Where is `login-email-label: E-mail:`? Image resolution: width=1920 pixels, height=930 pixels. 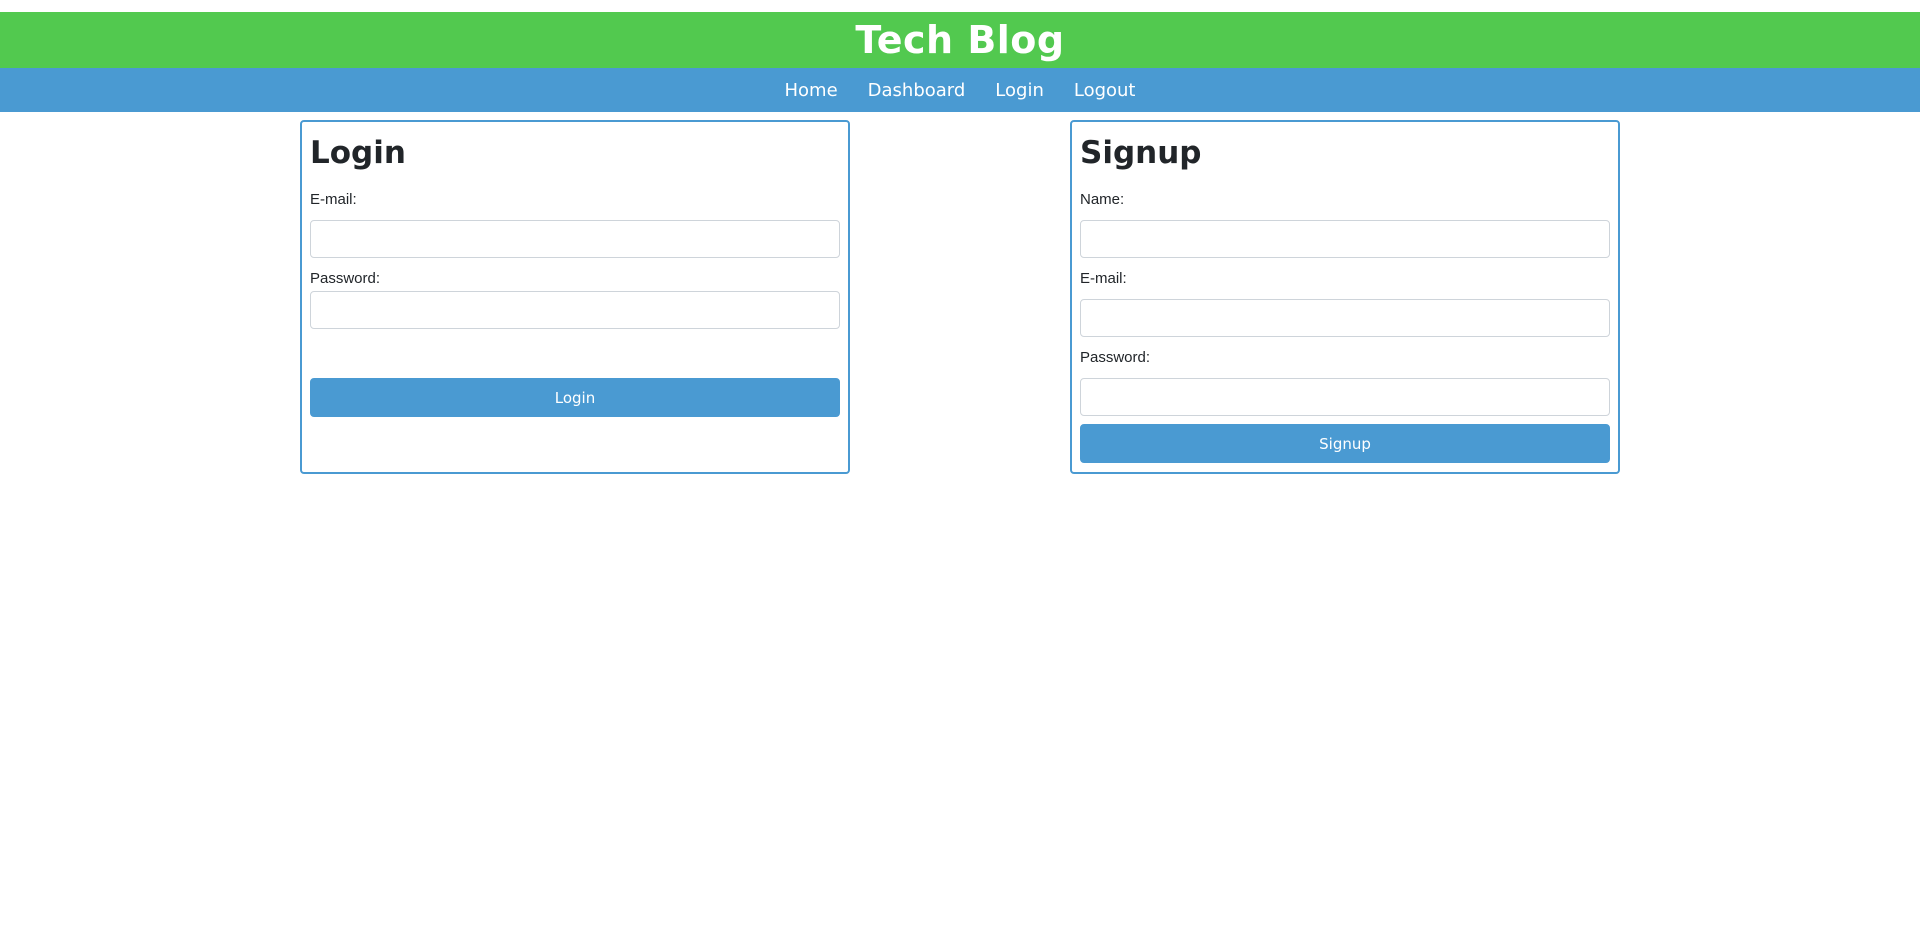 login-email-label: E-mail: is located at coordinates (333, 199).